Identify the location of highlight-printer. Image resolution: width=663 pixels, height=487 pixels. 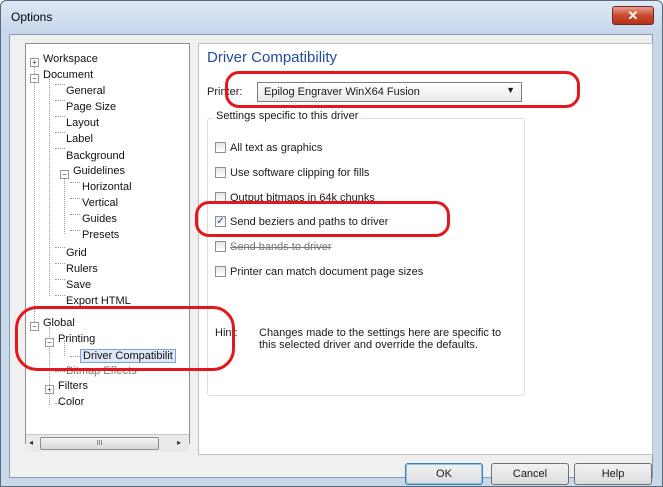
(402, 89).